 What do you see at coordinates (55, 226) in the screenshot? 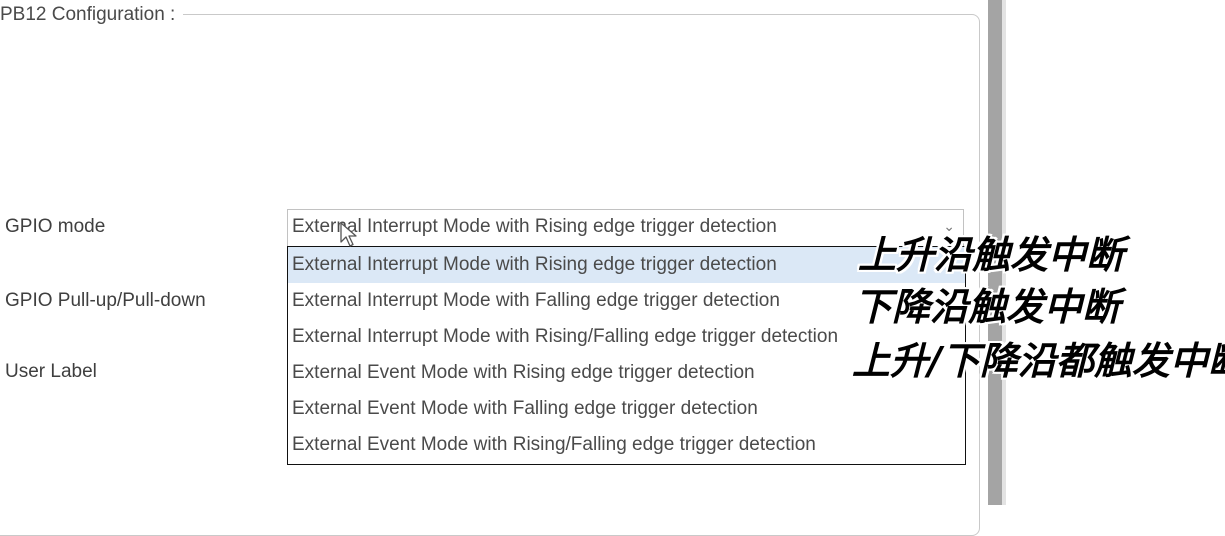
I see `gpio-mode-label: GPIO mode` at bounding box center [55, 226].